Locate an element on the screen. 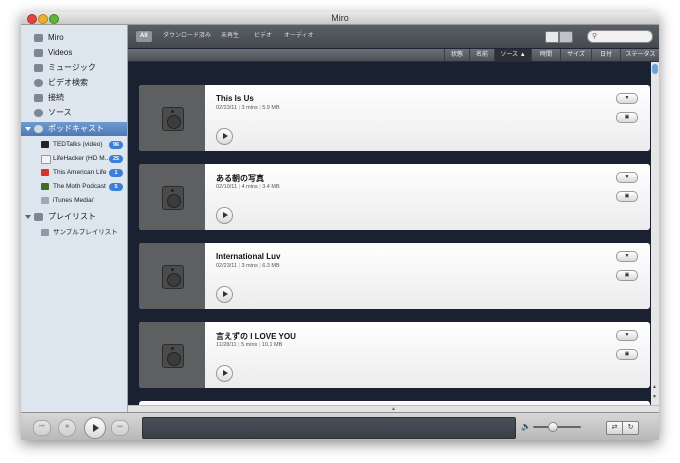 The width and height of the screenshot is (680, 463). sidebar-item-video-search: ビデオ検索 is located at coordinates (74, 83).